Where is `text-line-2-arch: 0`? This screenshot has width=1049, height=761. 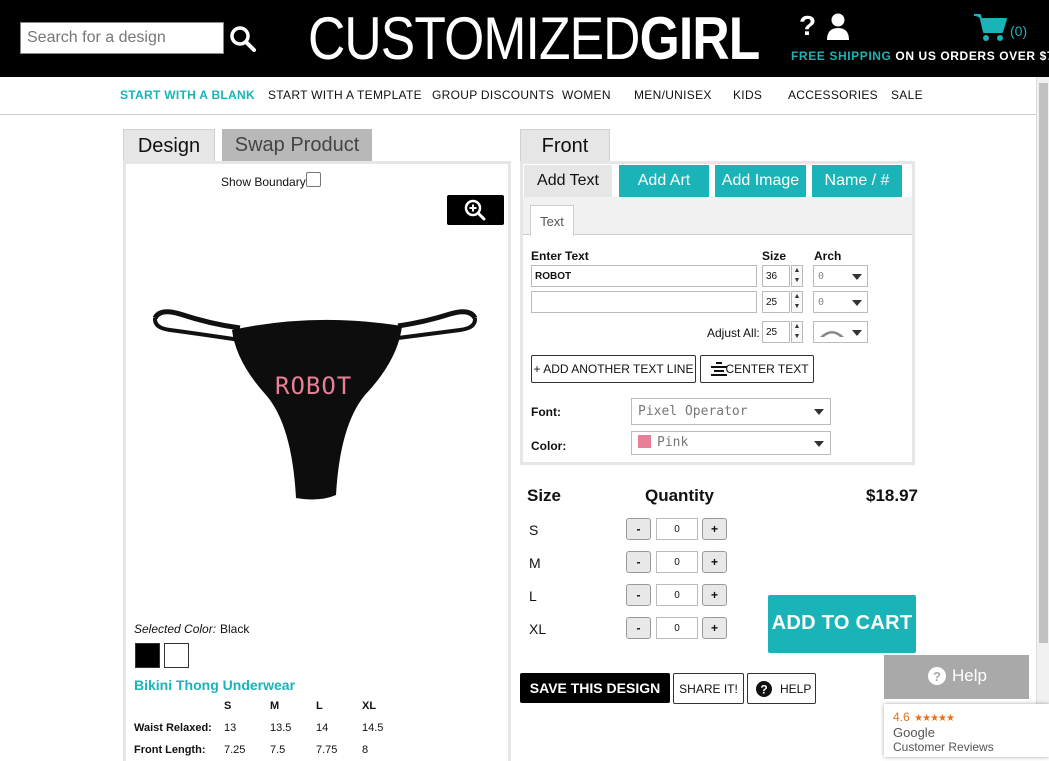 text-line-2-arch: 0 is located at coordinates (840, 302).